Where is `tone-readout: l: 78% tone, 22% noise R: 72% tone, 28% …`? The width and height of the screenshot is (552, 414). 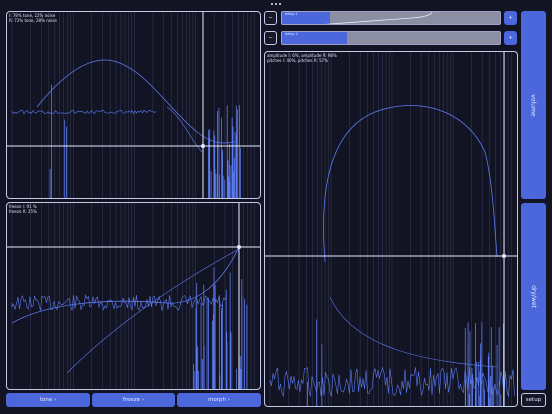
tone-readout: l: 78% tone, 22% noise R: 72% tone, 28% … is located at coordinates (33, 18).